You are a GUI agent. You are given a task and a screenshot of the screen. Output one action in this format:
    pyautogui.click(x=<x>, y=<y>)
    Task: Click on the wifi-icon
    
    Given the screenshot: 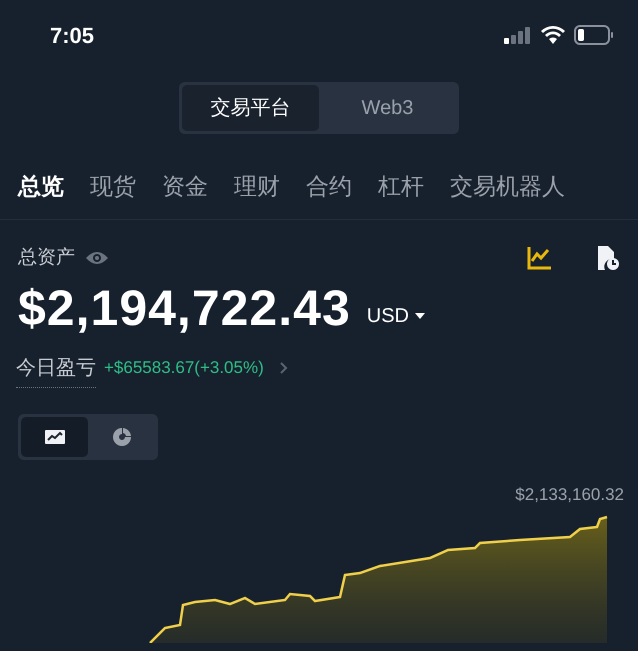 What is the action you would take?
    pyautogui.click(x=553, y=35)
    